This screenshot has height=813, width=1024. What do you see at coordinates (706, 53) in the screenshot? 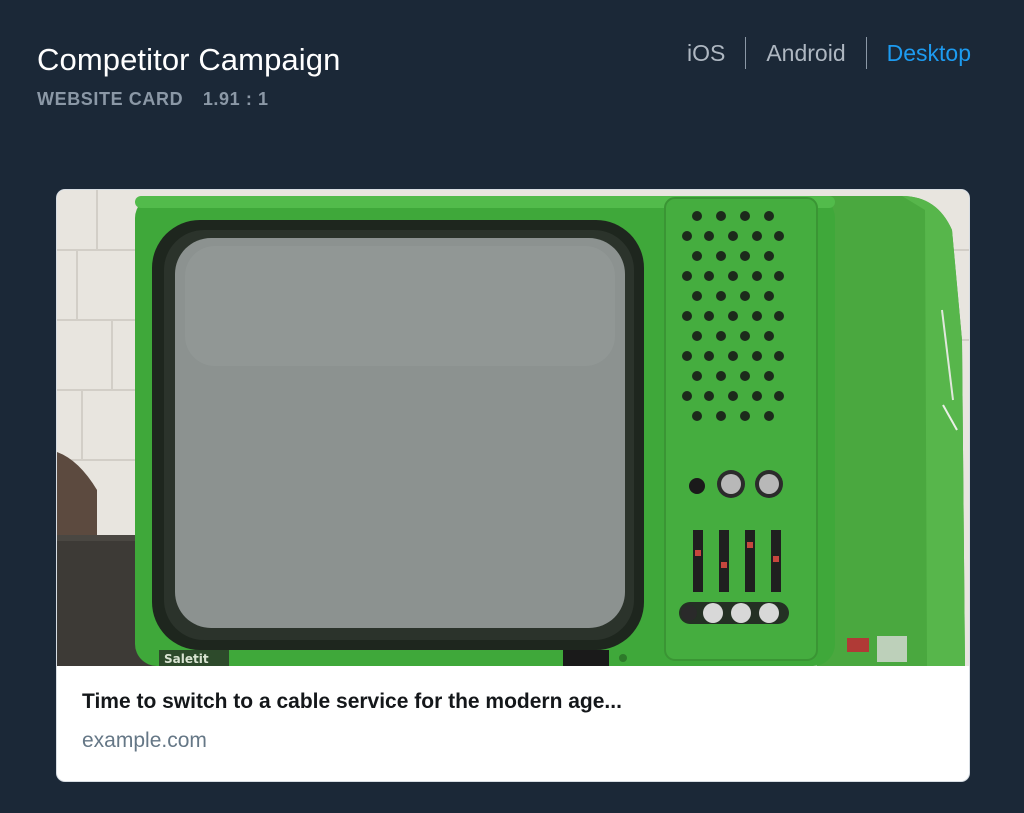
I see `tab-ios: iOS` at bounding box center [706, 53].